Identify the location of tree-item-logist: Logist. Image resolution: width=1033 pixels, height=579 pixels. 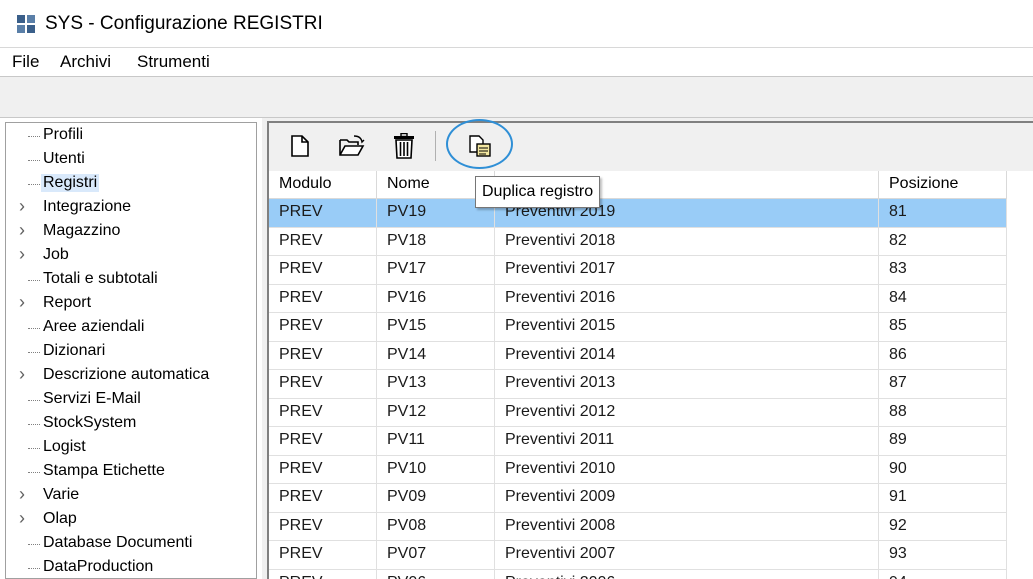
(131, 449).